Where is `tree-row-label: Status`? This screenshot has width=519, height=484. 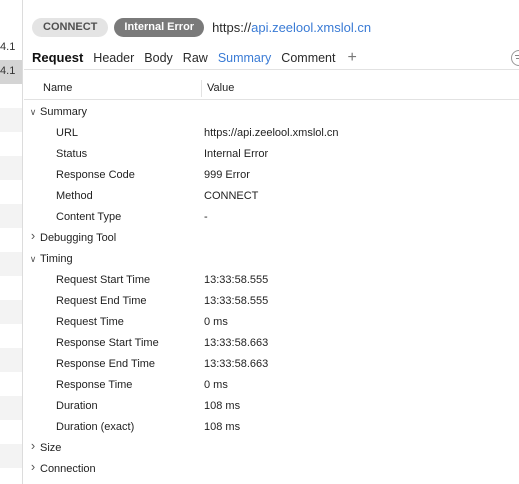 tree-row-label: Status is located at coordinates (72, 154).